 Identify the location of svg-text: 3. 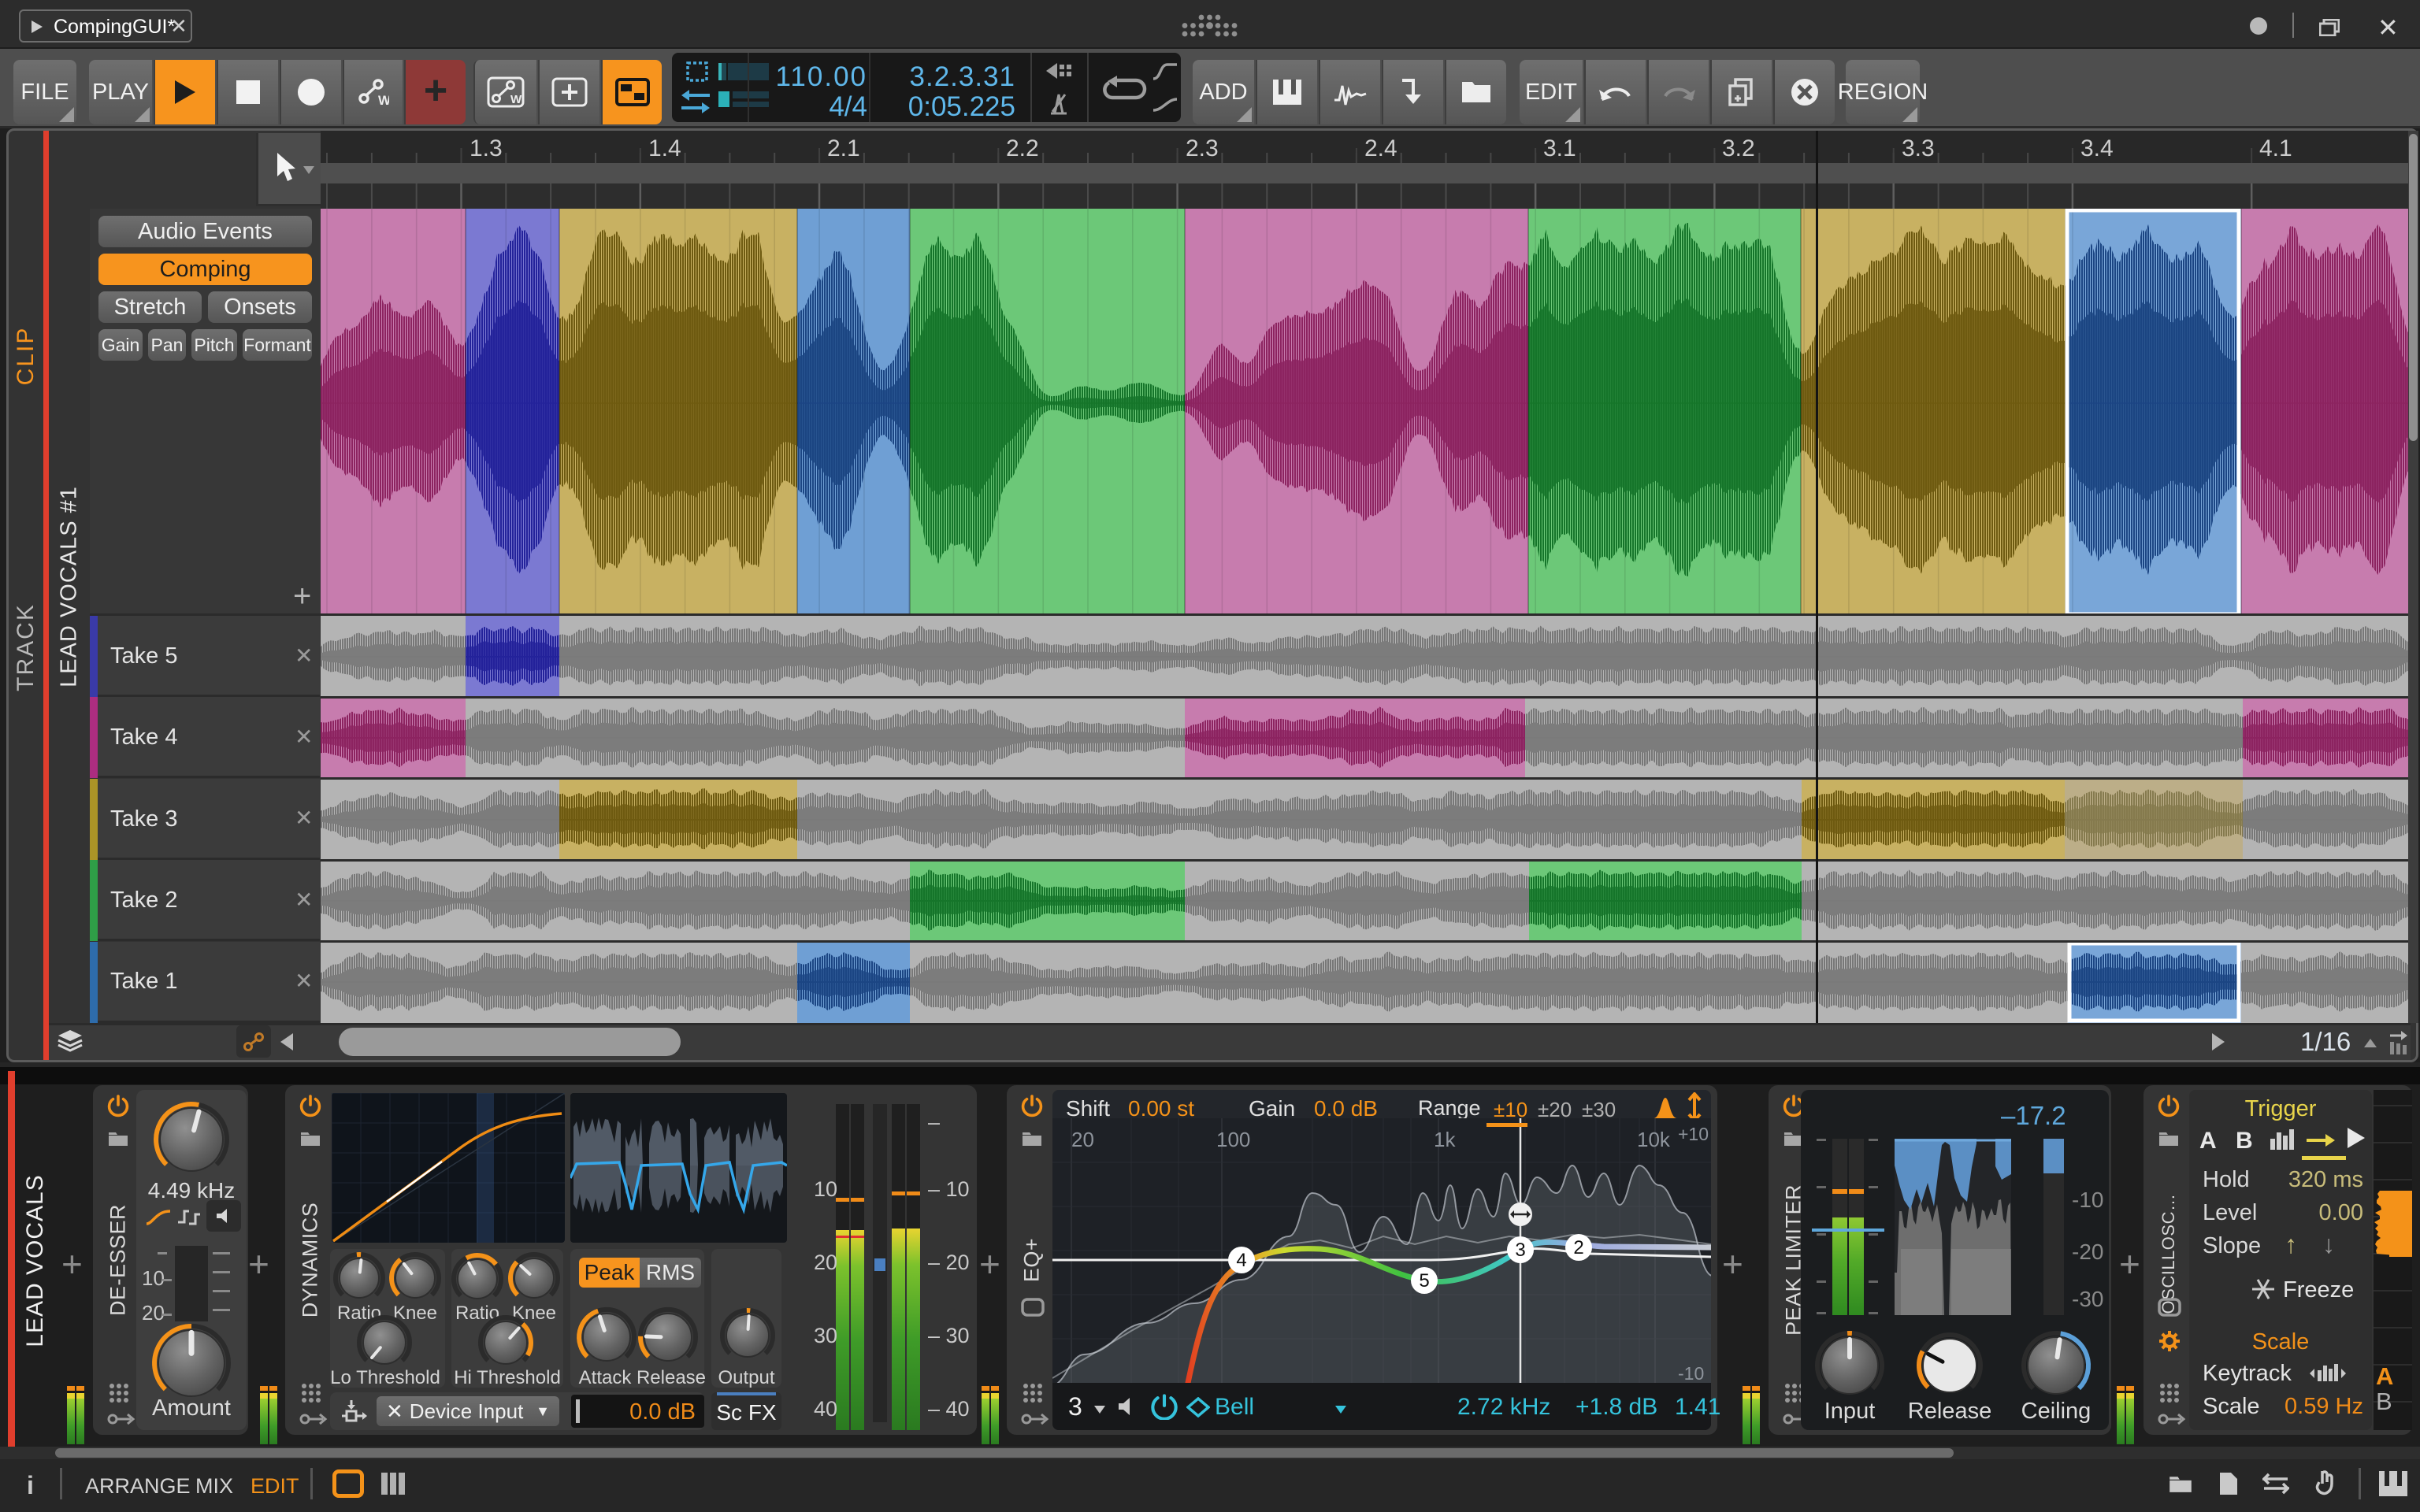
(1520, 1250).